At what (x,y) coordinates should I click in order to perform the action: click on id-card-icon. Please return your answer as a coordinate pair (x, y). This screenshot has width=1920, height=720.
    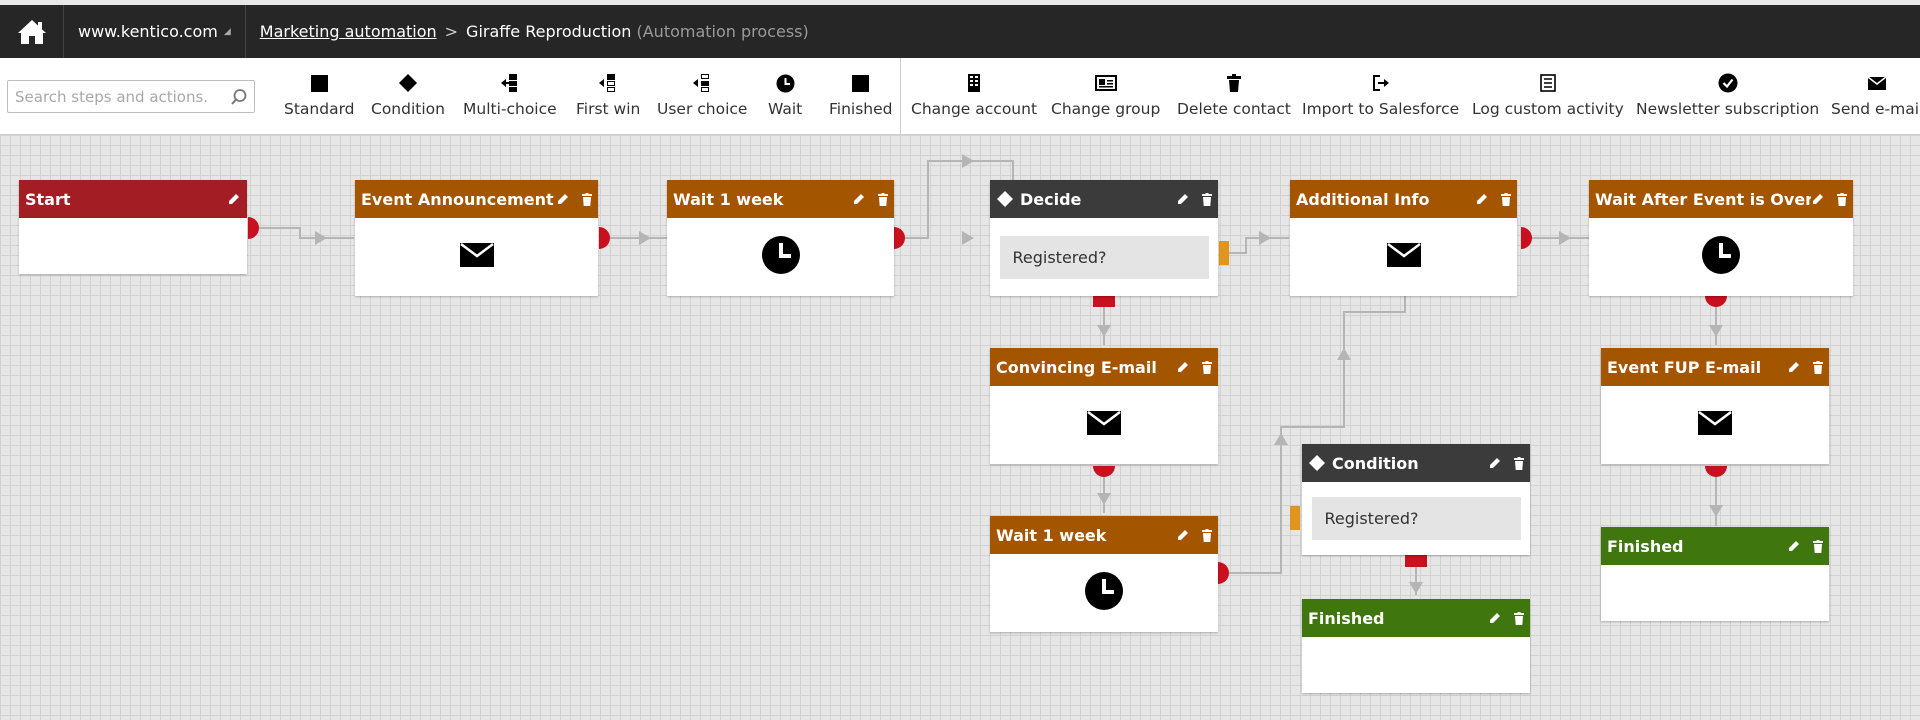
    Looking at the image, I should click on (1105, 83).